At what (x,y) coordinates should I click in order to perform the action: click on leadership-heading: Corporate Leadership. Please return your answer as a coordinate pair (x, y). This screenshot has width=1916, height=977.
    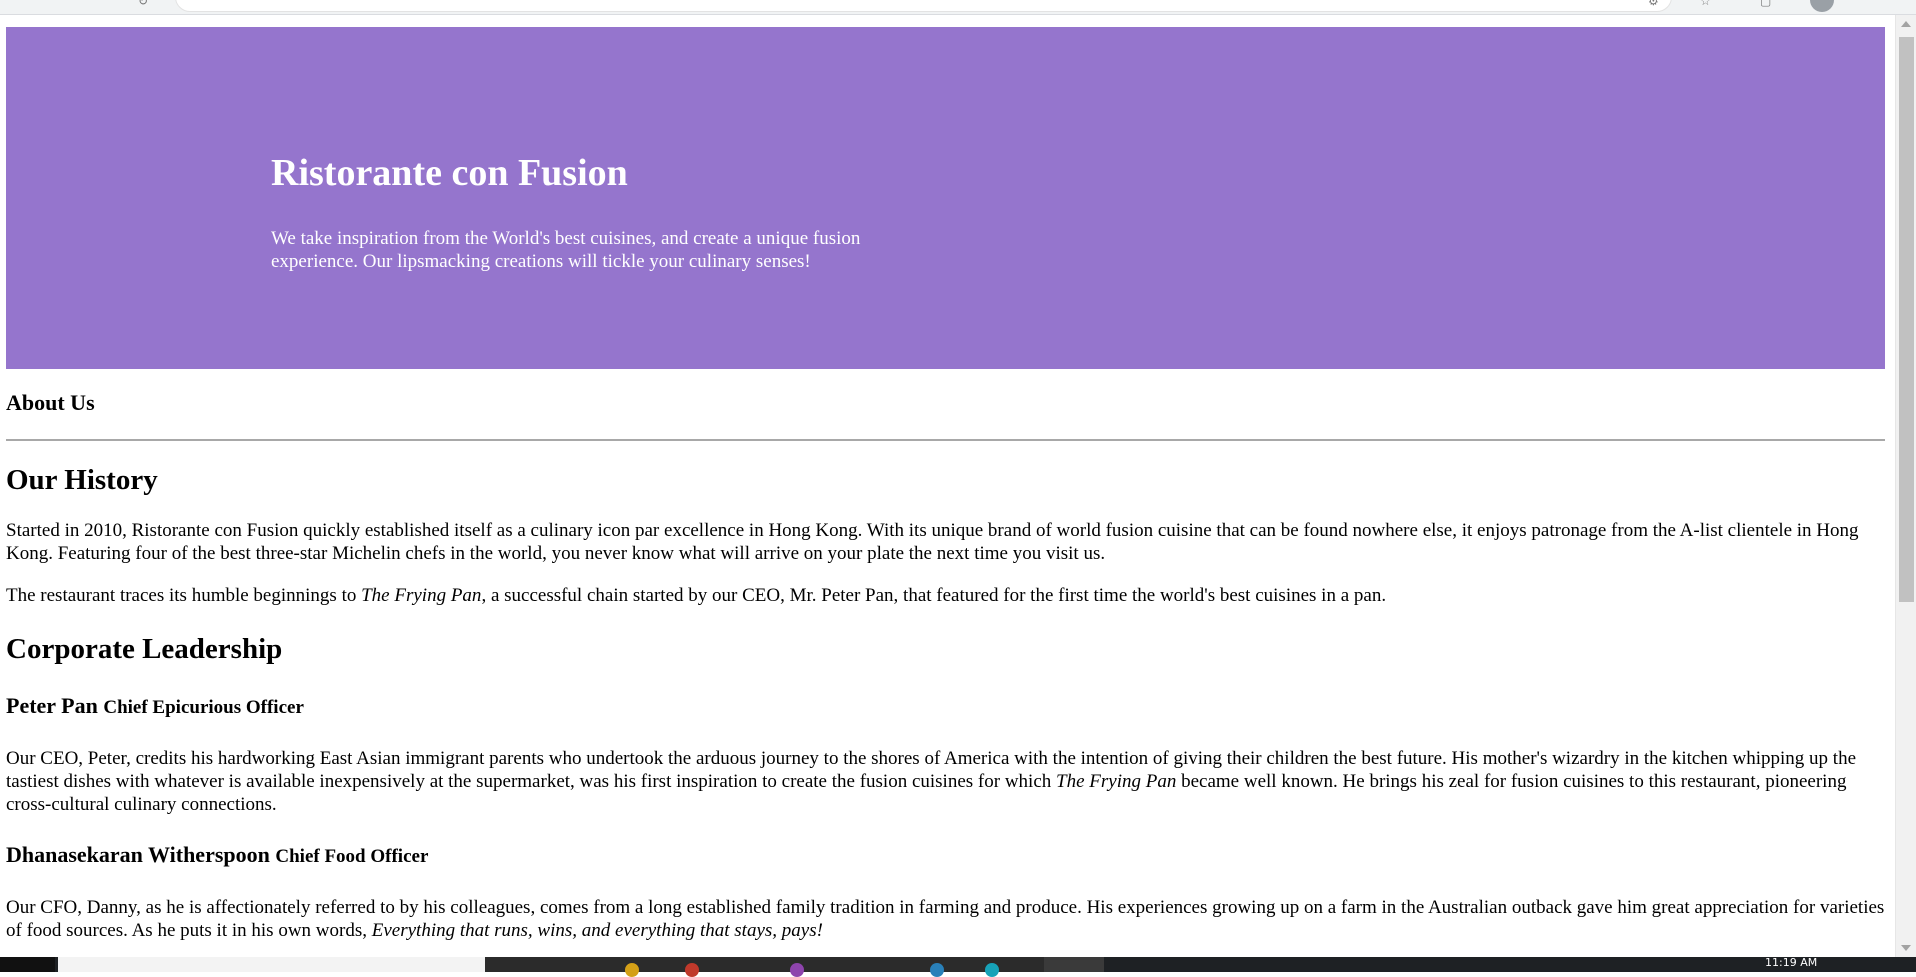
    Looking at the image, I should click on (144, 649).